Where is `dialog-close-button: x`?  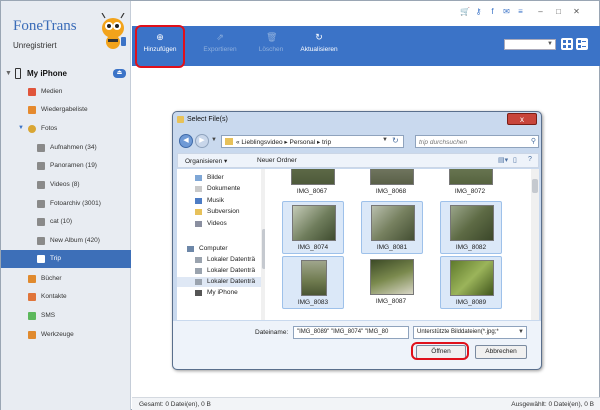
dialog-close-button: x is located at coordinates (522, 119).